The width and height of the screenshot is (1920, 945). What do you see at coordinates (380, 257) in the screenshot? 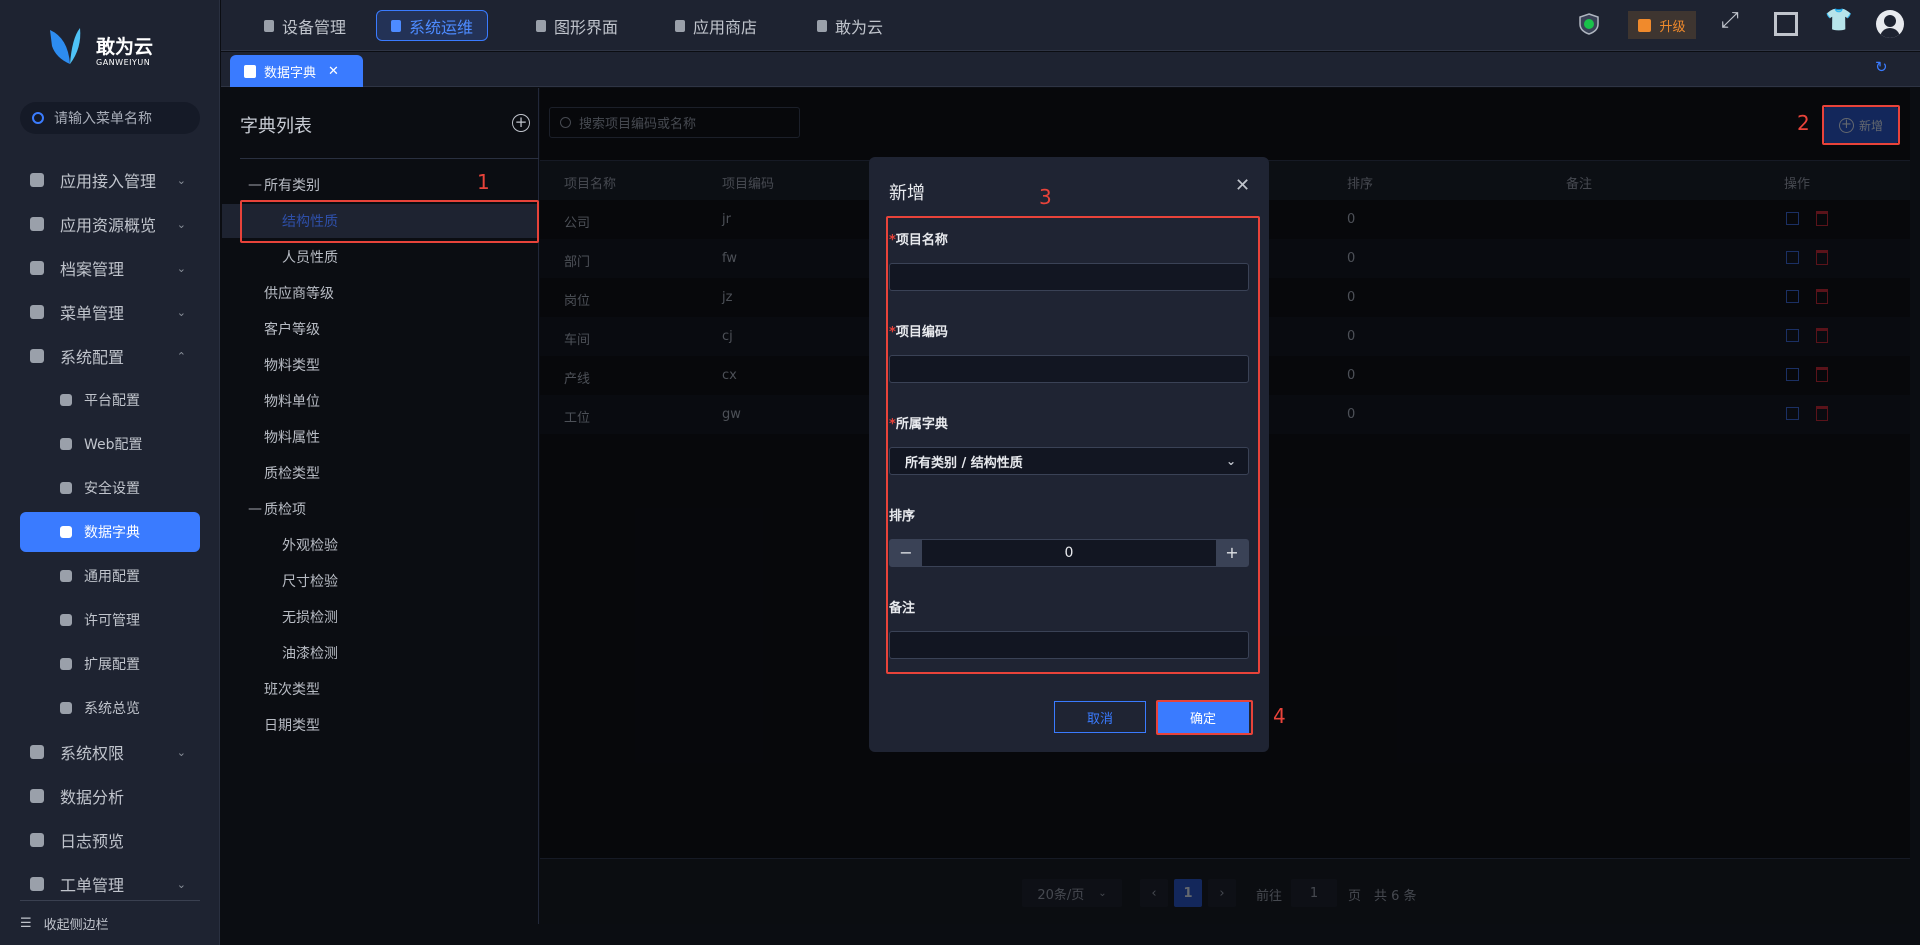
I see `tree-item: 人员性质` at bounding box center [380, 257].